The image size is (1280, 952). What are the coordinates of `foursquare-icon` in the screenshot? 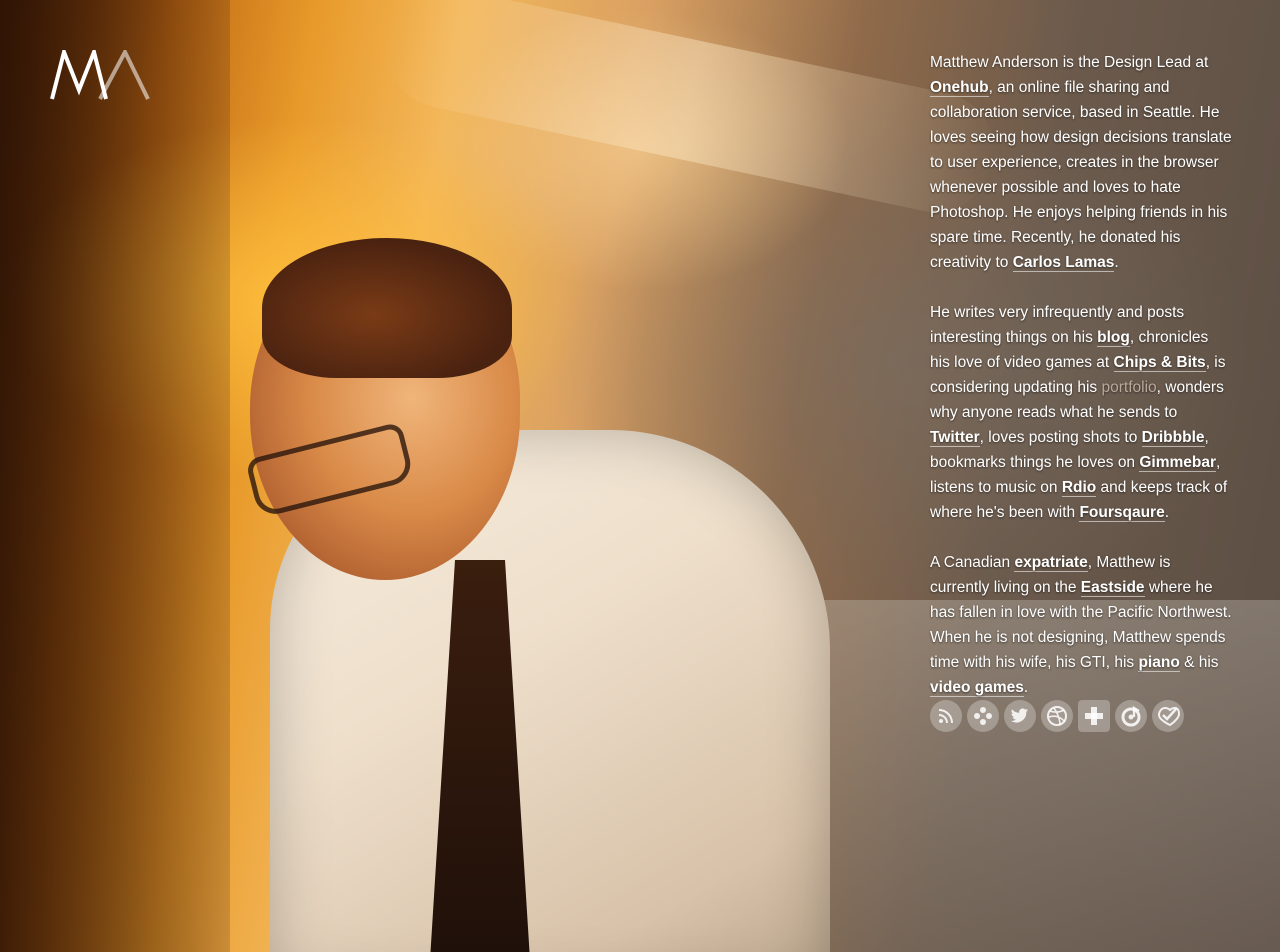 It's located at (1168, 716).